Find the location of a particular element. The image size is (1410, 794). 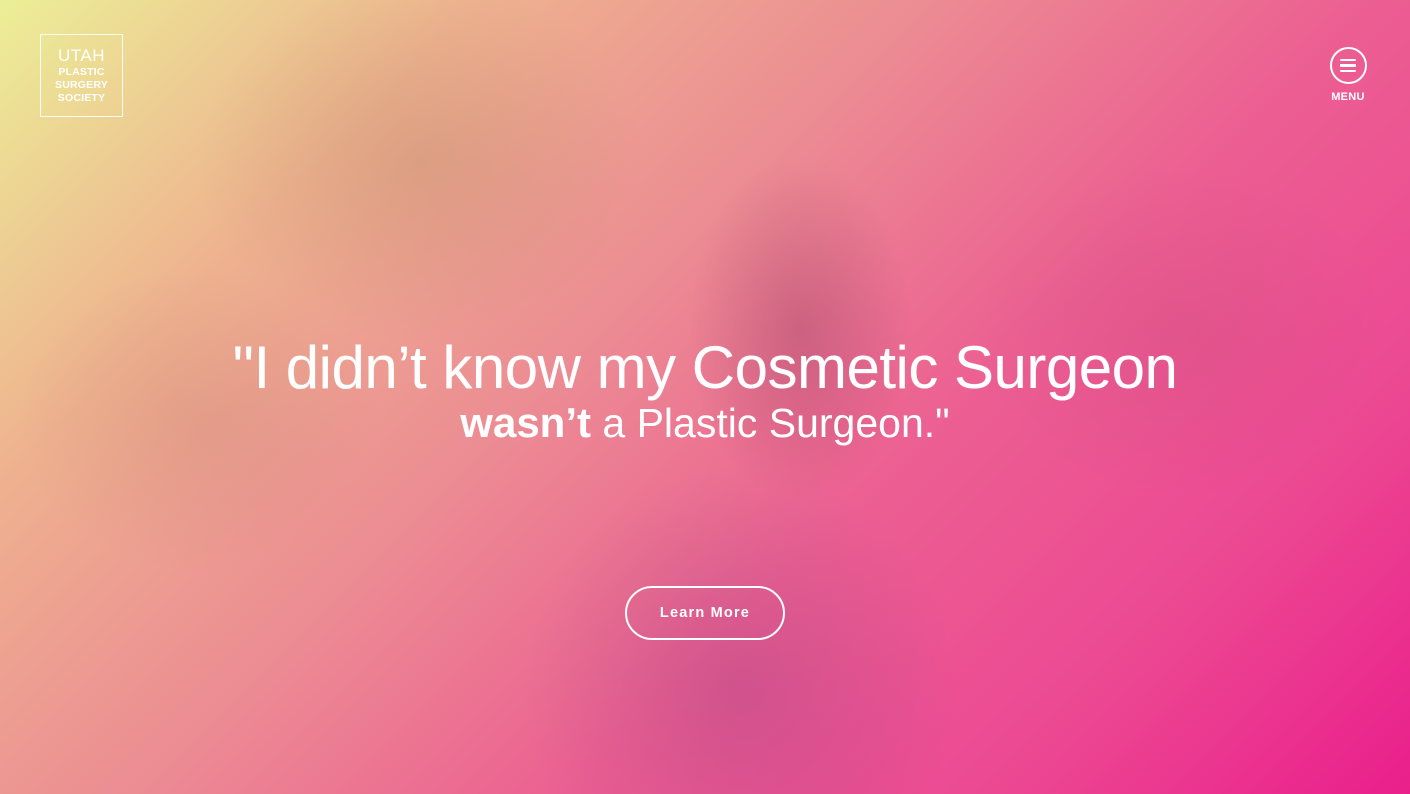

logo-text-utah: UTAH is located at coordinates (81, 56).